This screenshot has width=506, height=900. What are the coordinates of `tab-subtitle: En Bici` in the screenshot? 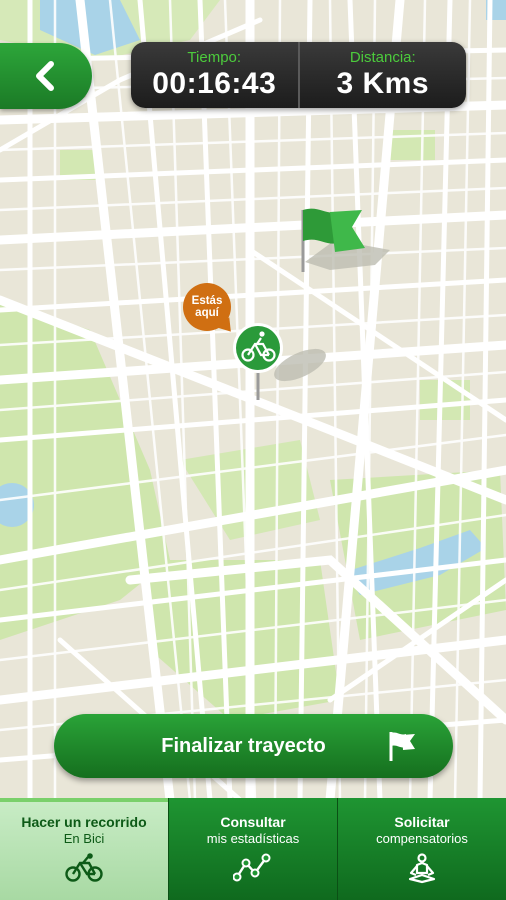 It's located at (84, 838).